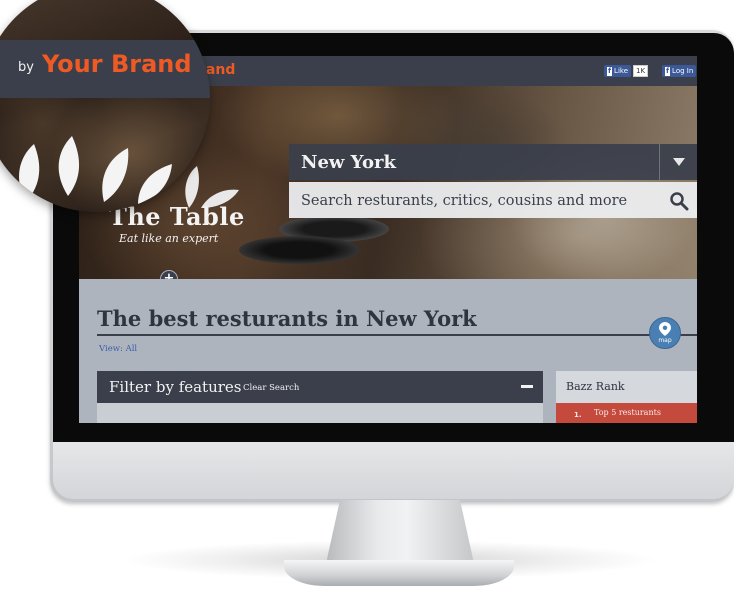 Image resolution: width=734 pixels, height=592 pixels. What do you see at coordinates (595, 386) in the screenshot?
I see `bazz-rank-title: Bazz Rank` at bounding box center [595, 386].